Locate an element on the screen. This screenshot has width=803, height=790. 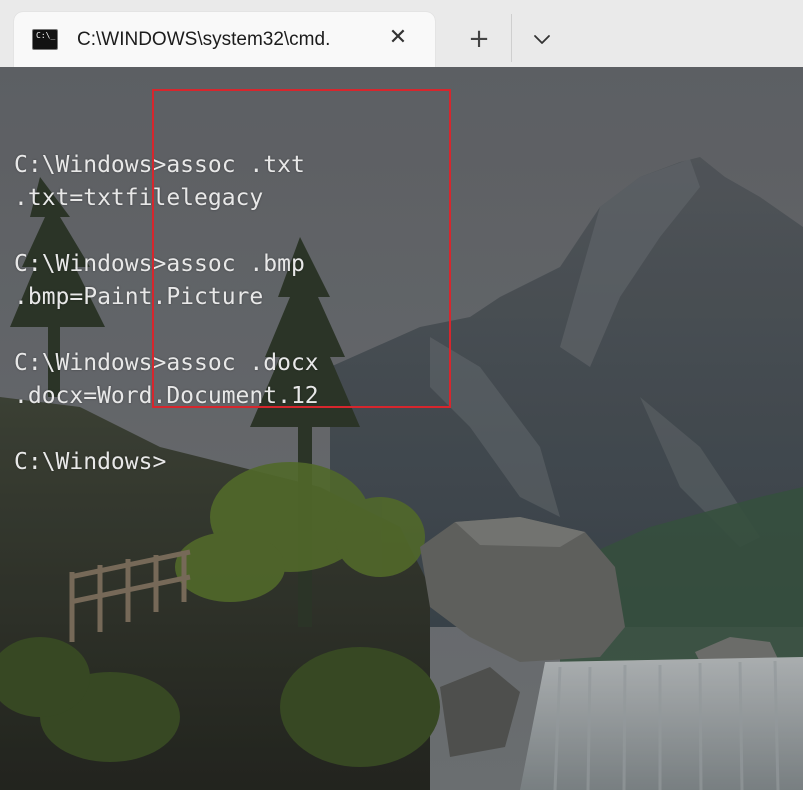
terminal-line: C:\Windows> is located at coordinates (90, 462).